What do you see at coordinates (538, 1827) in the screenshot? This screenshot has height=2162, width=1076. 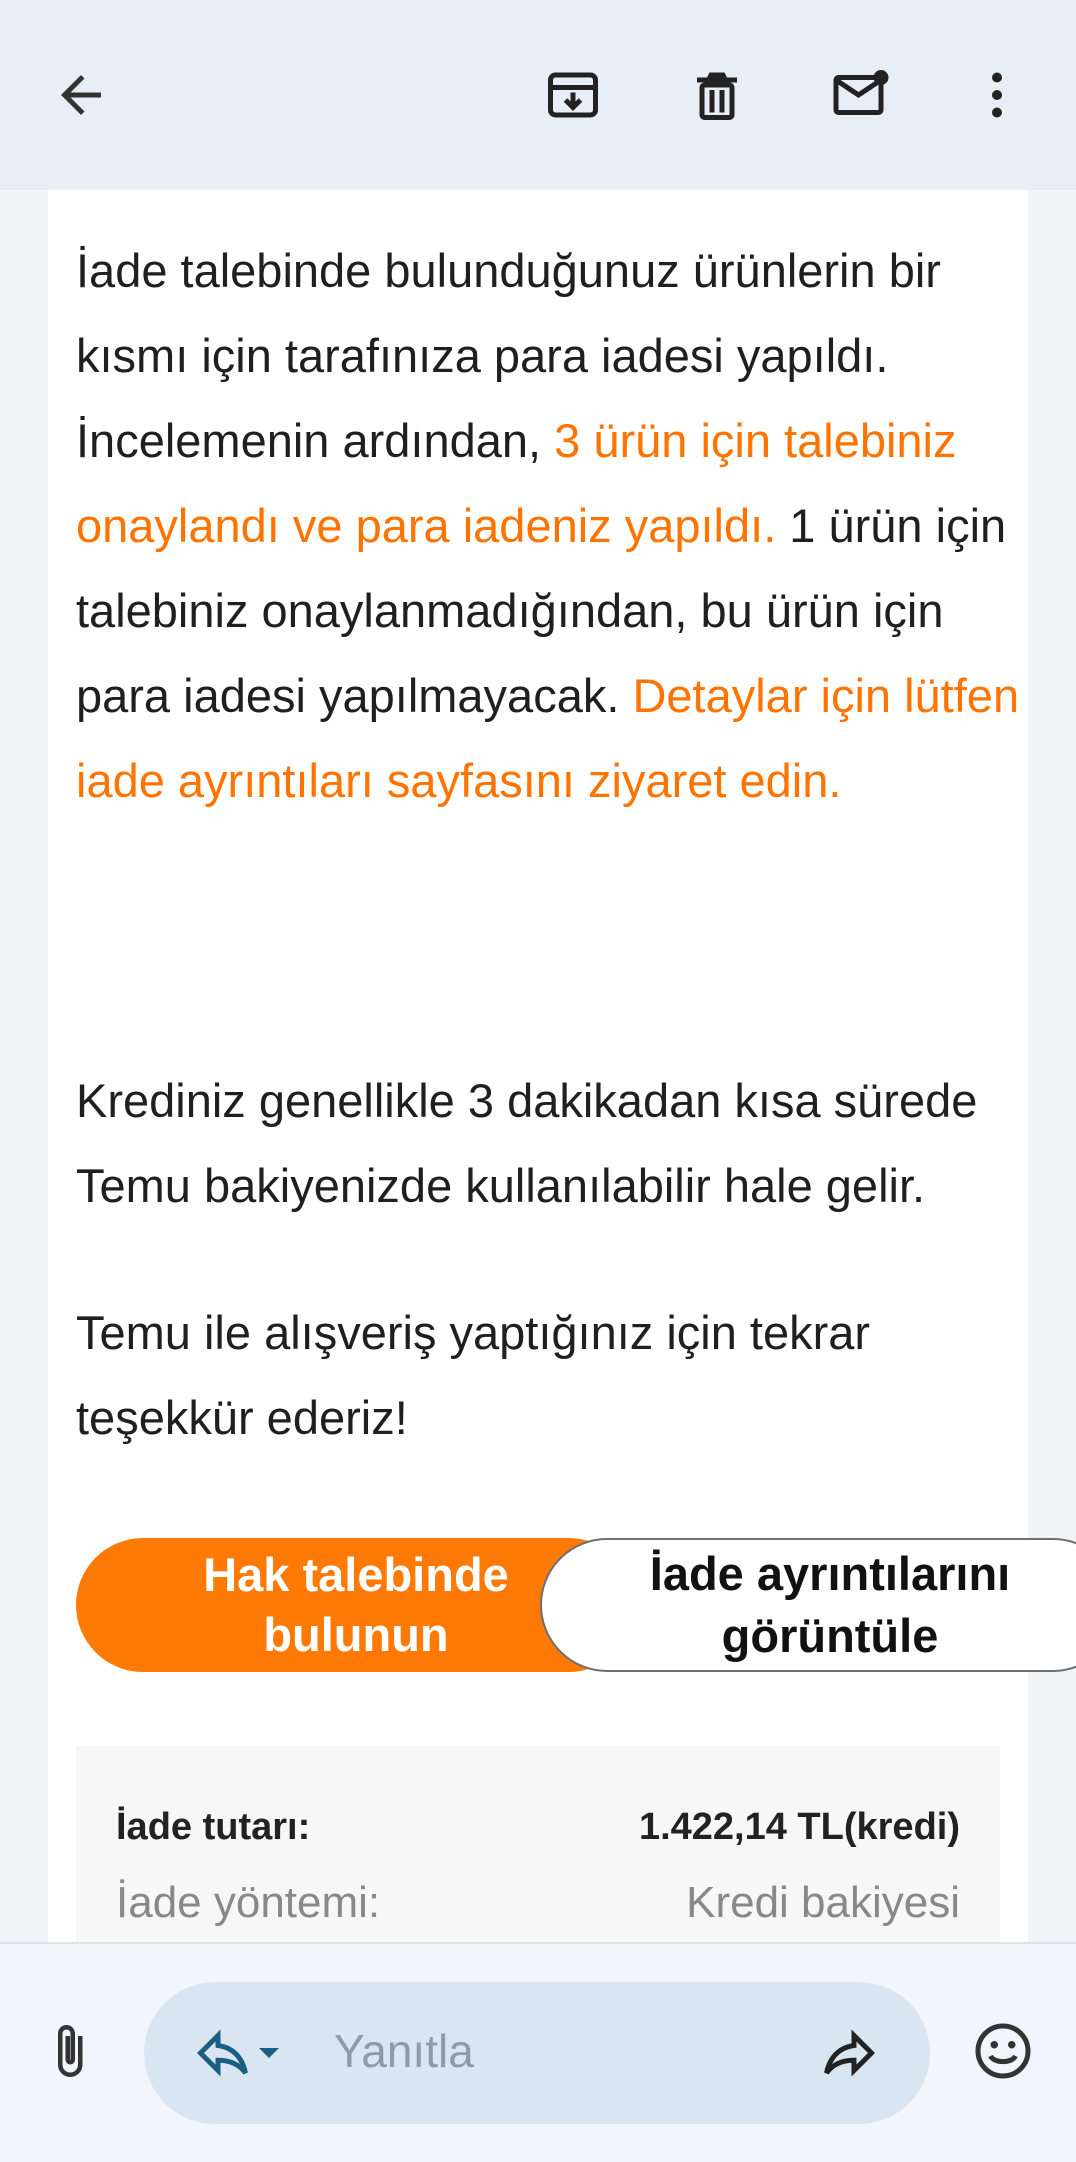 I see `refund-amount-row: İade tutarı: 1.422,14 TL(kredi)` at bounding box center [538, 1827].